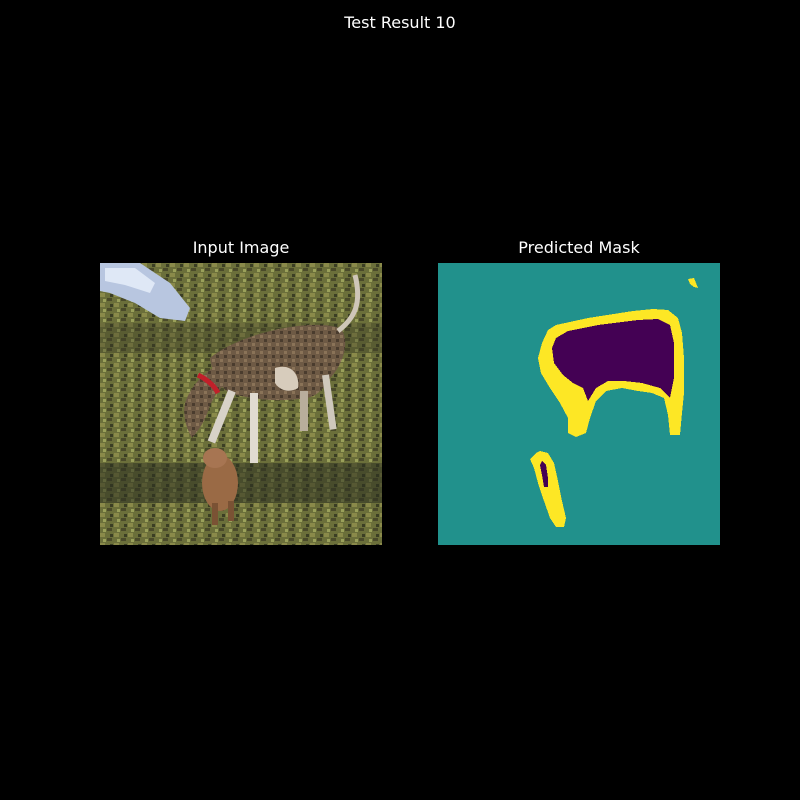 The width and height of the screenshot is (800, 800). Describe the element at coordinates (304, 411) in the screenshot. I see `dog-leg-back-right` at that location.